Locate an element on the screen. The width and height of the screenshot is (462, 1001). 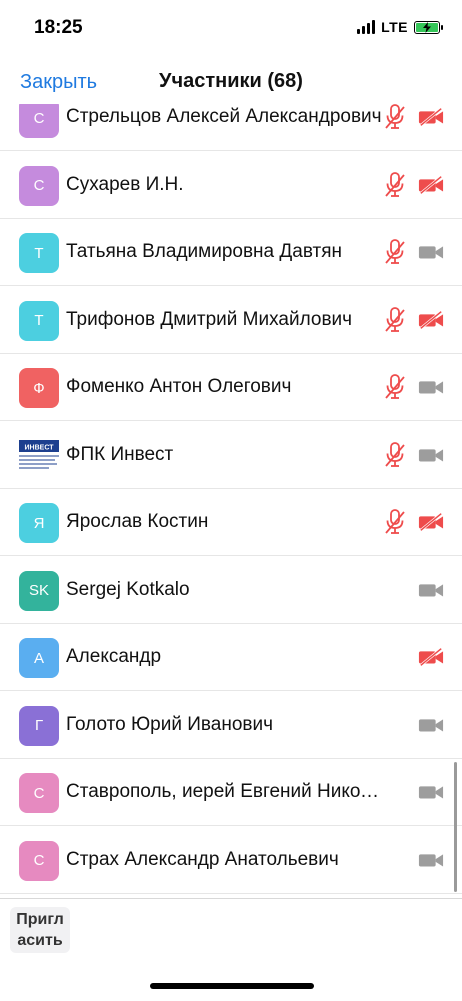
participant-name: Стрельцов Алексей Александрович is located at coordinates (224, 116).